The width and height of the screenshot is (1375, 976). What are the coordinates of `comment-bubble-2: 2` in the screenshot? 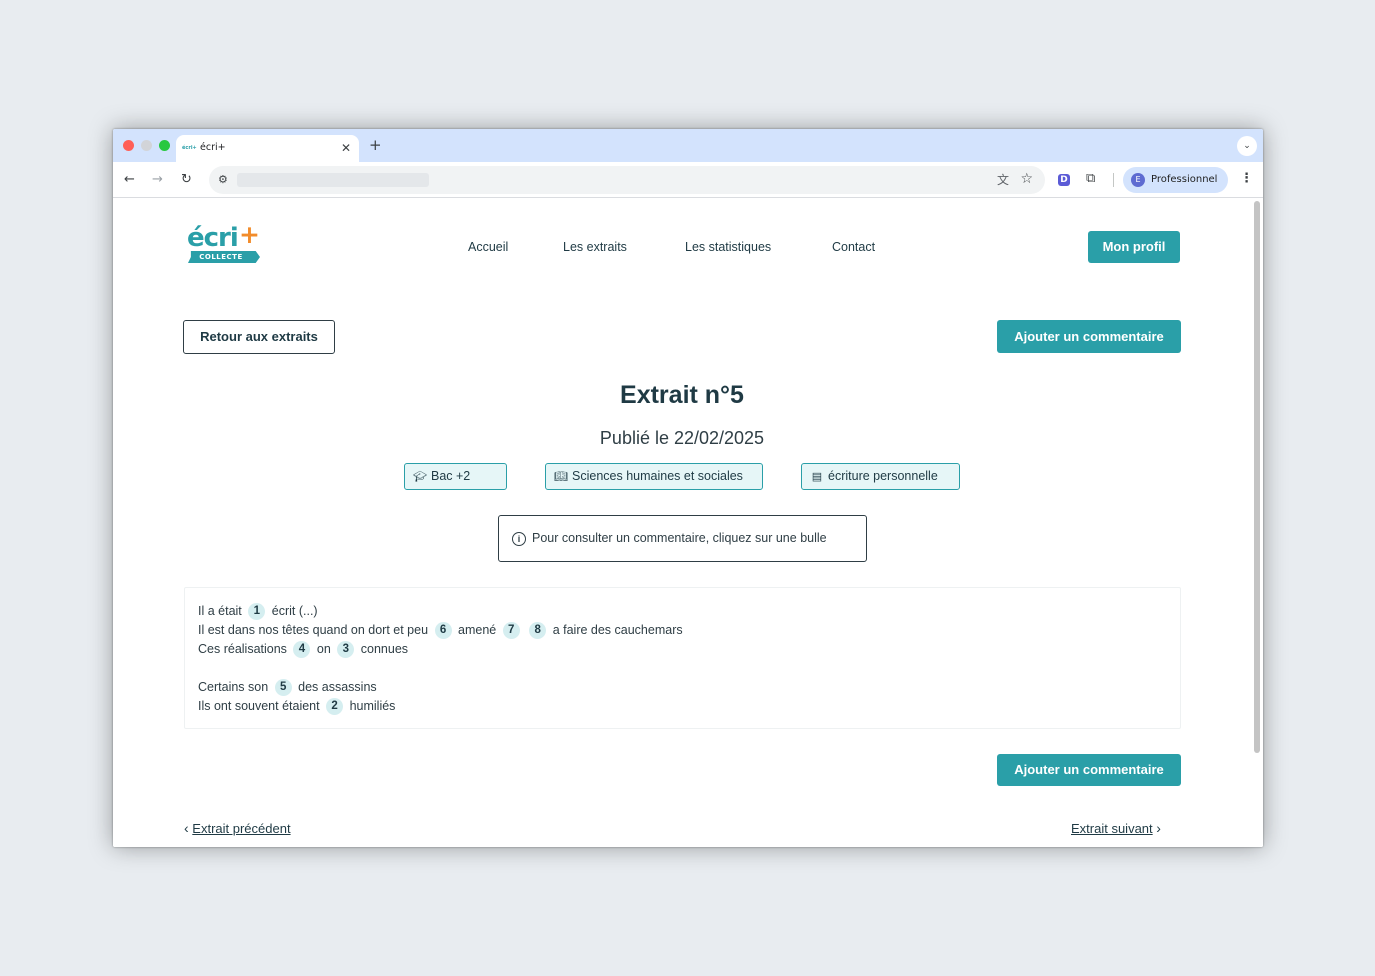 It's located at (335, 707).